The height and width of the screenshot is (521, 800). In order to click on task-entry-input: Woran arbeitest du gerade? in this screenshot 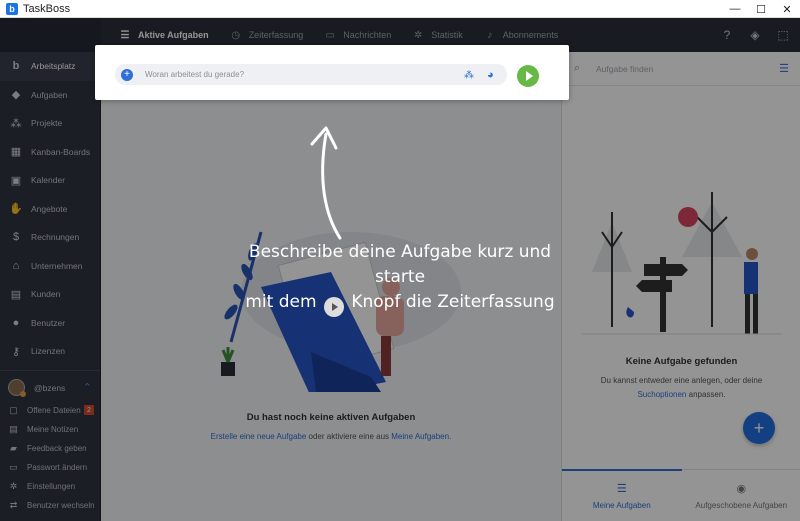, I will do `click(194, 74)`.